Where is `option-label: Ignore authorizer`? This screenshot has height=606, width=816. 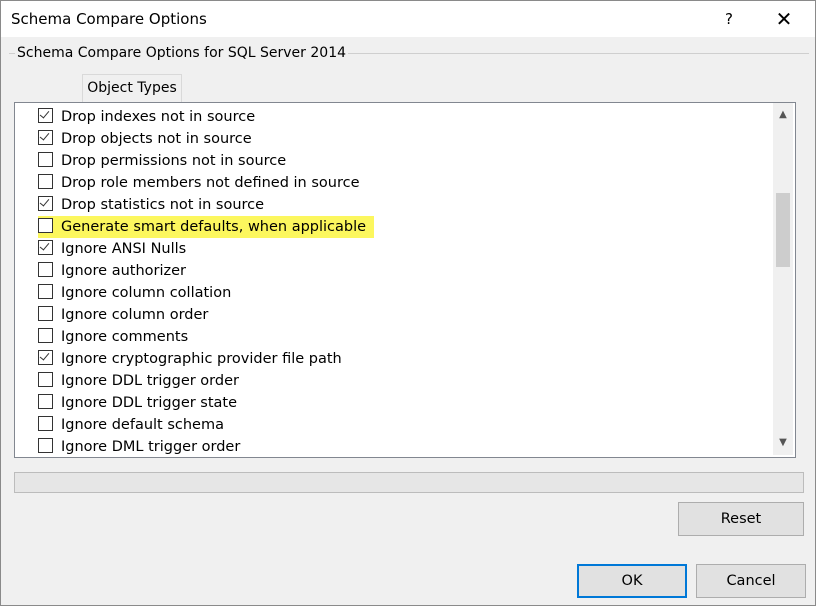 option-label: Ignore authorizer is located at coordinates (124, 271).